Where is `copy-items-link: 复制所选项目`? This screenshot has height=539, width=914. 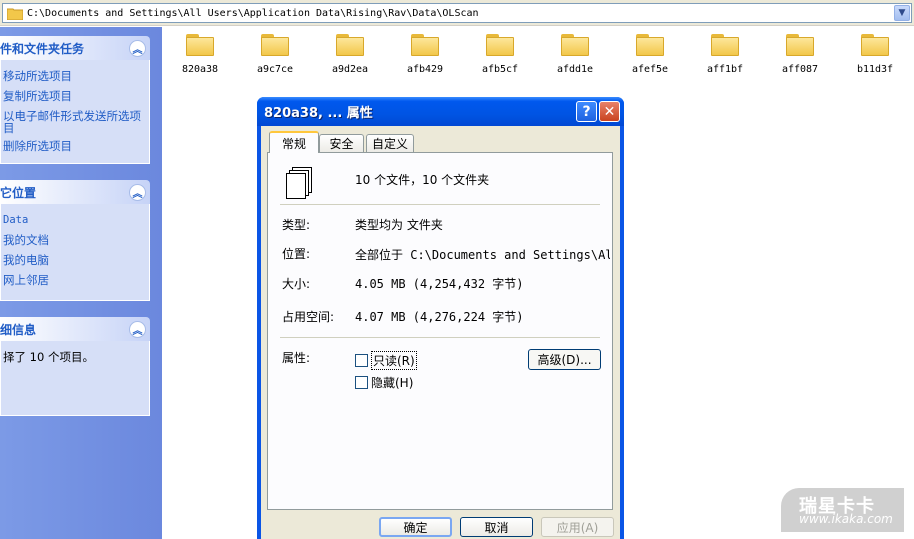 copy-items-link: 复制所选项目 is located at coordinates (76, 96).